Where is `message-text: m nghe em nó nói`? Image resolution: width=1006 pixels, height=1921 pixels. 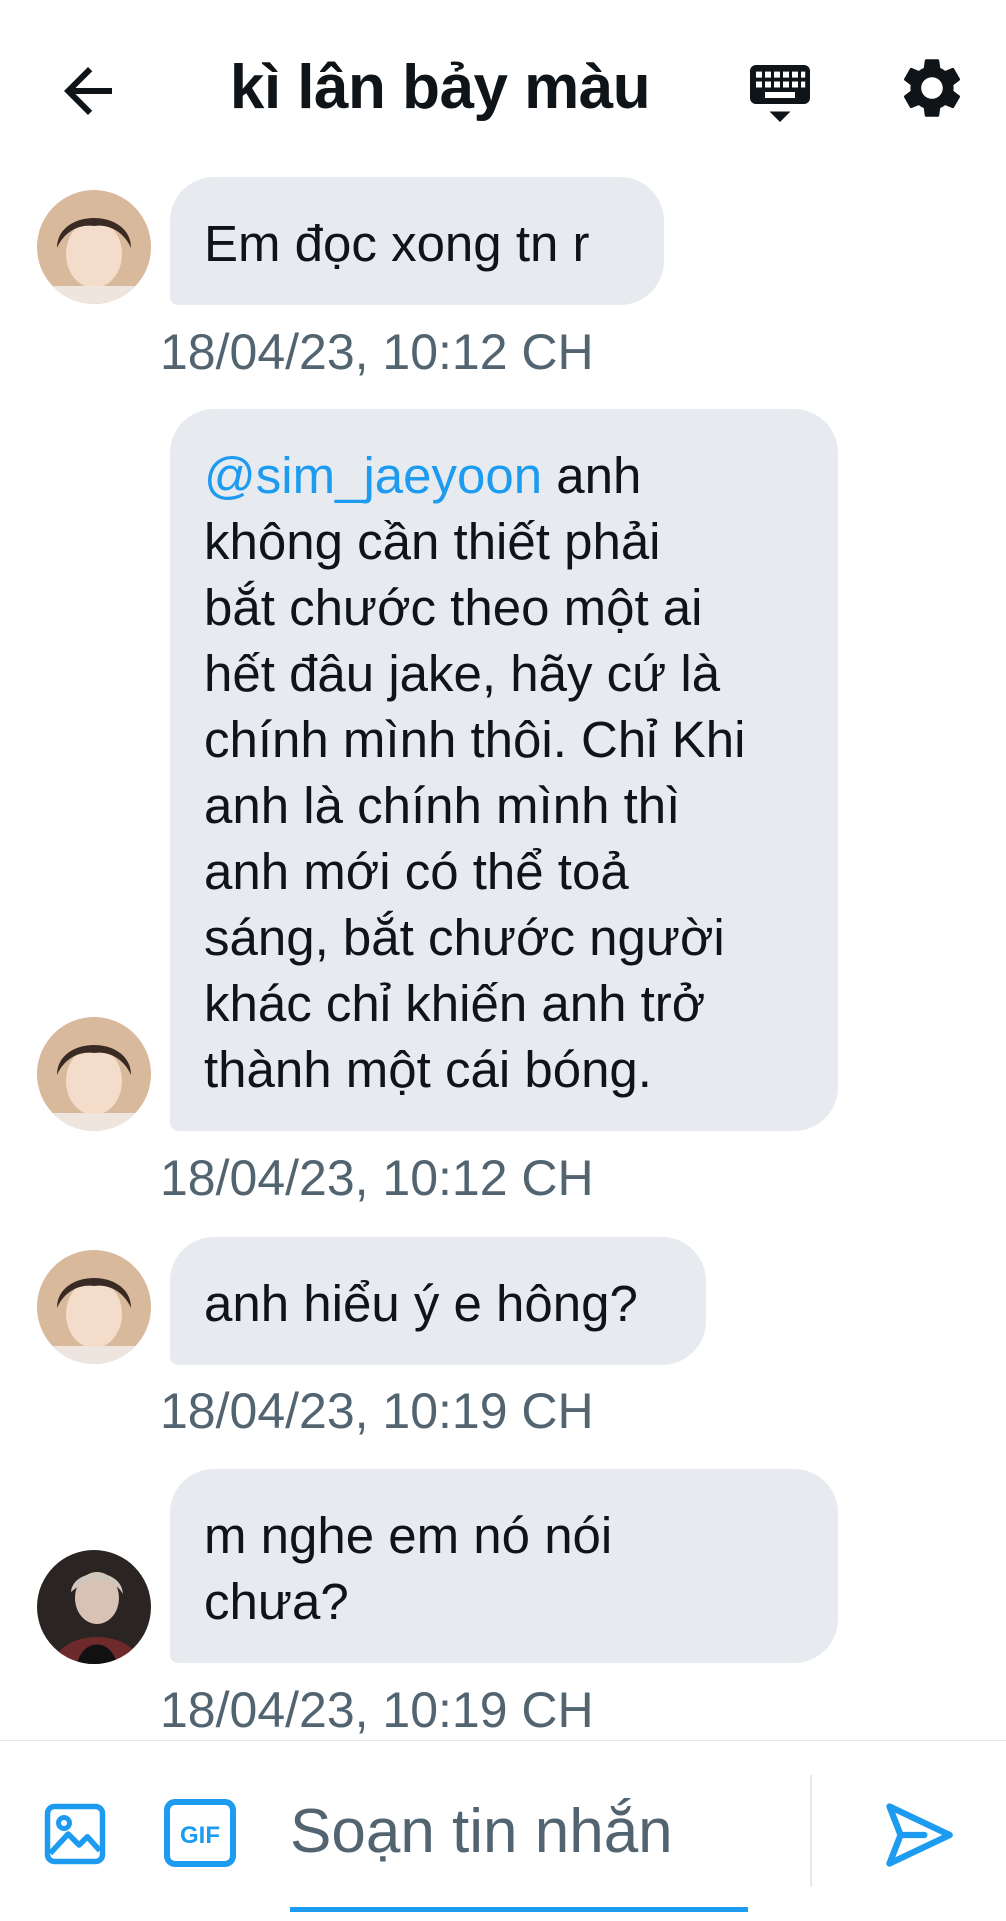 message-text: m nghe em nó nói is located at coordinates (408, 1535).